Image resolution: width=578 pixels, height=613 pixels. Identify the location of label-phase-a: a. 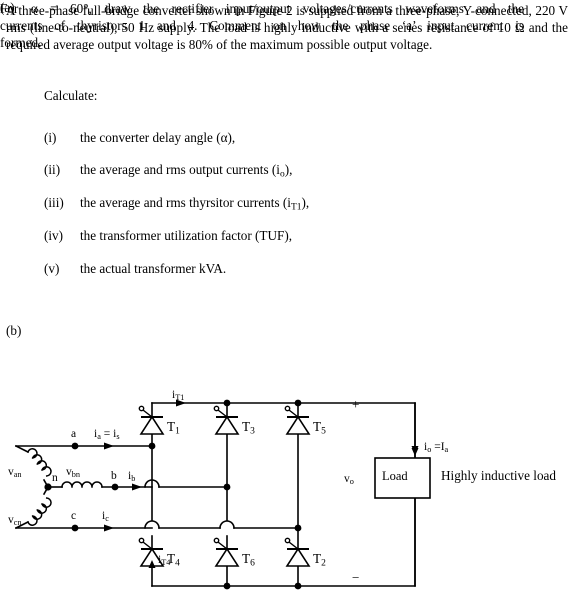
(74, 434).